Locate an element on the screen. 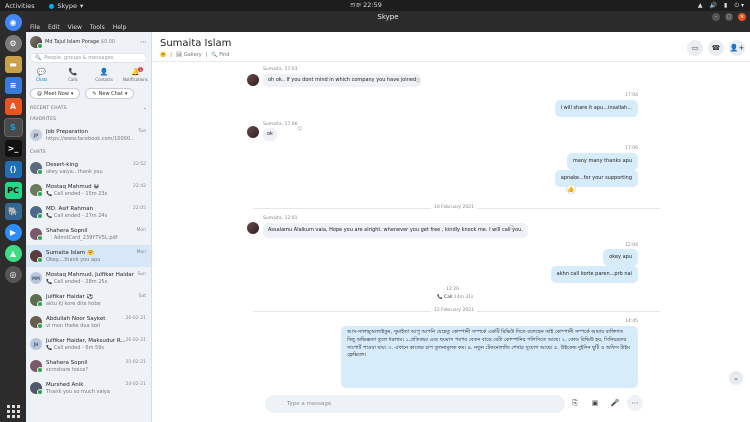  document-icon: ≡ is located at coordinates (13, 85).